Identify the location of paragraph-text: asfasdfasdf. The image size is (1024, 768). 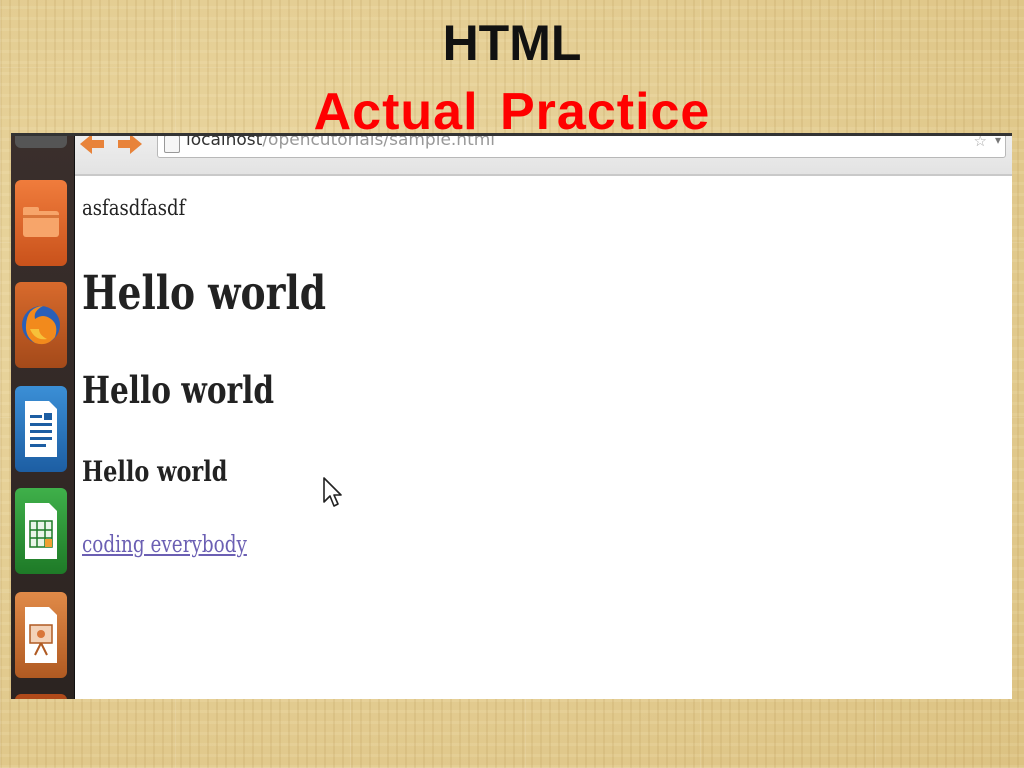
(134, 208).